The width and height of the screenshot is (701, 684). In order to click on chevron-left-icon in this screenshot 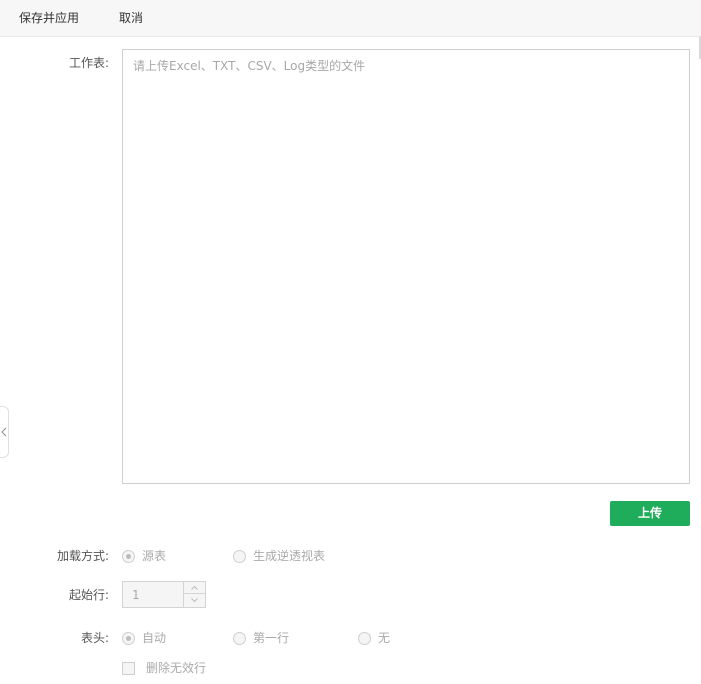, I will do `click(4, 432)`.